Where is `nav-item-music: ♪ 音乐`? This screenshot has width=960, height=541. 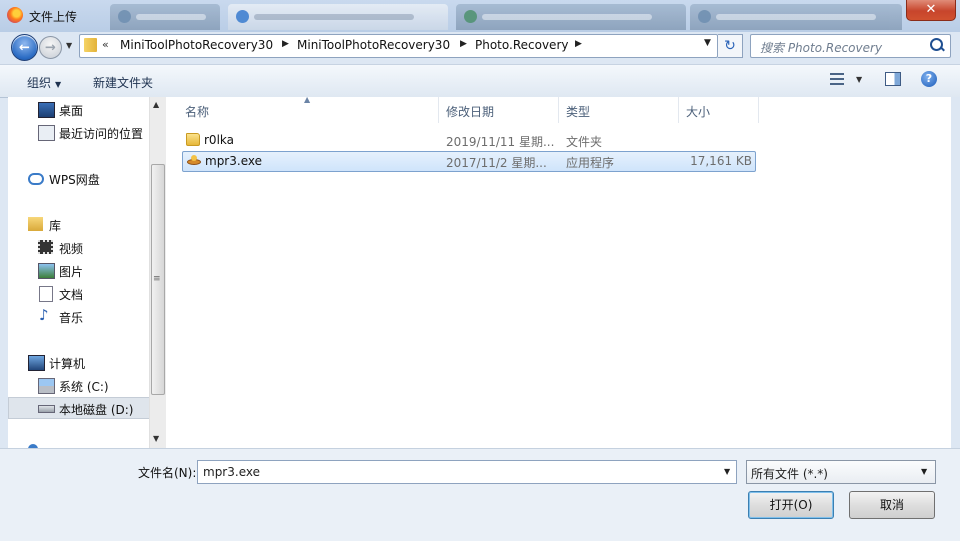
nav-item-music: ♪ 音乐 is located at coordinates (82, 316).